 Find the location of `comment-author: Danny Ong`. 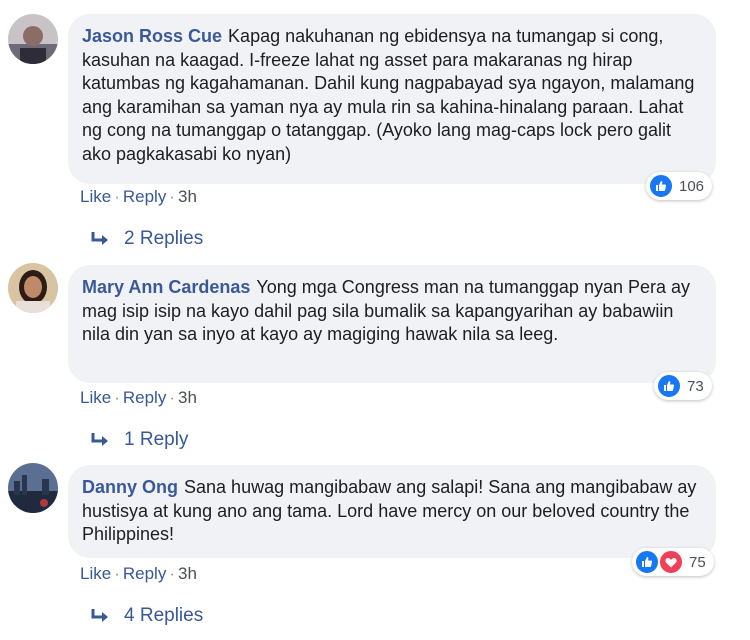

comment-author: Danny Ong is located at coordinates (130, 487).